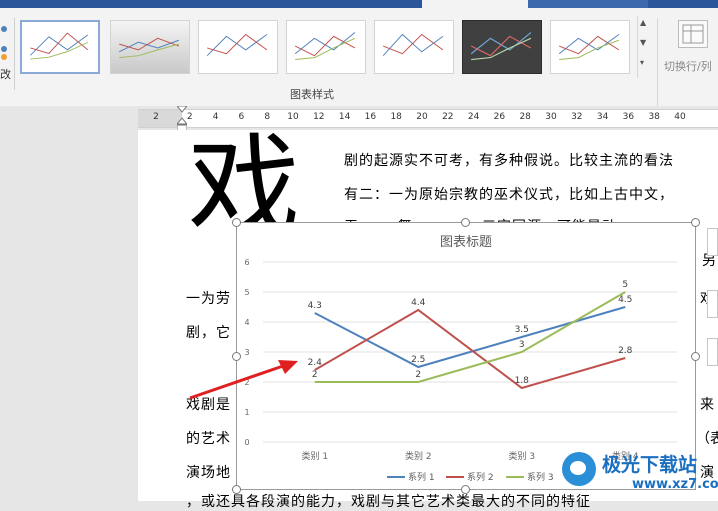  Describe the element at coordinates (246, 322) in the screenshot. I see `y-tick-label: 4` at that location.